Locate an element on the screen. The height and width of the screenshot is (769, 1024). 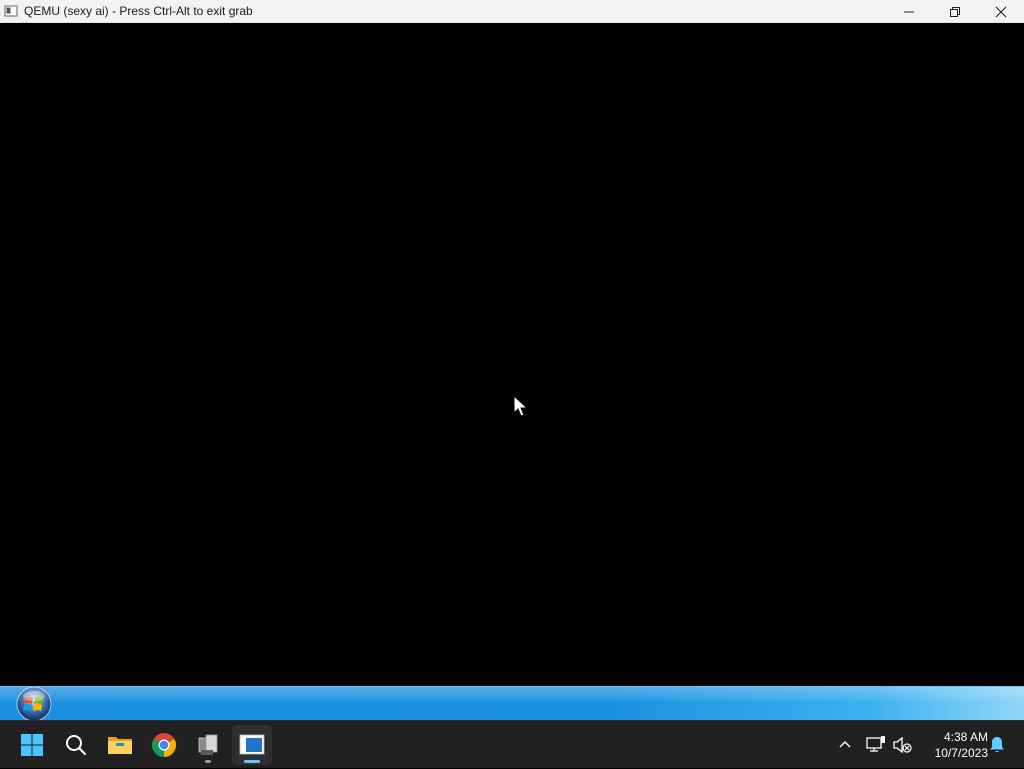
volume-status is located at coordinates (902, 745).